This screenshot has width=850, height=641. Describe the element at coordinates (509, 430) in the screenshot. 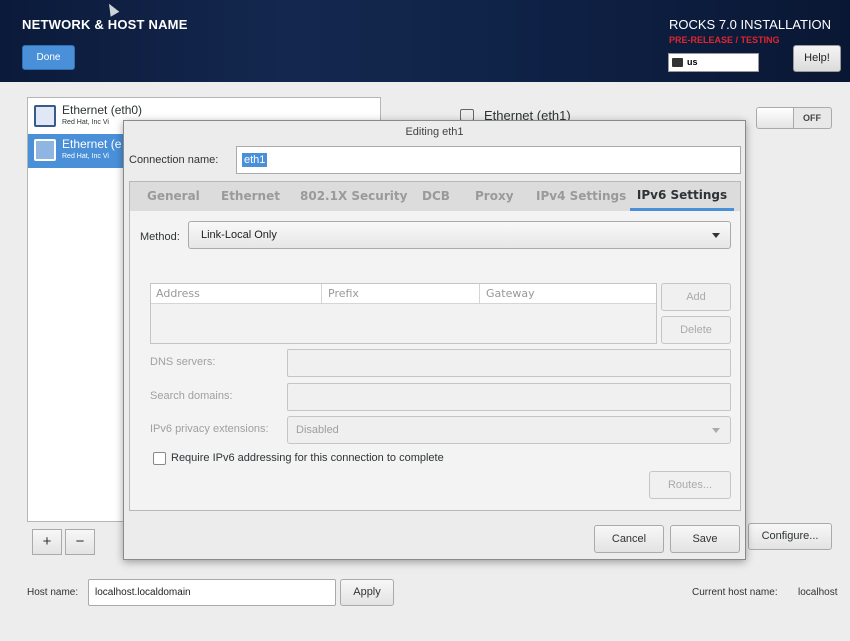

I see `privacy-extensions-select: Disabled` at that location.